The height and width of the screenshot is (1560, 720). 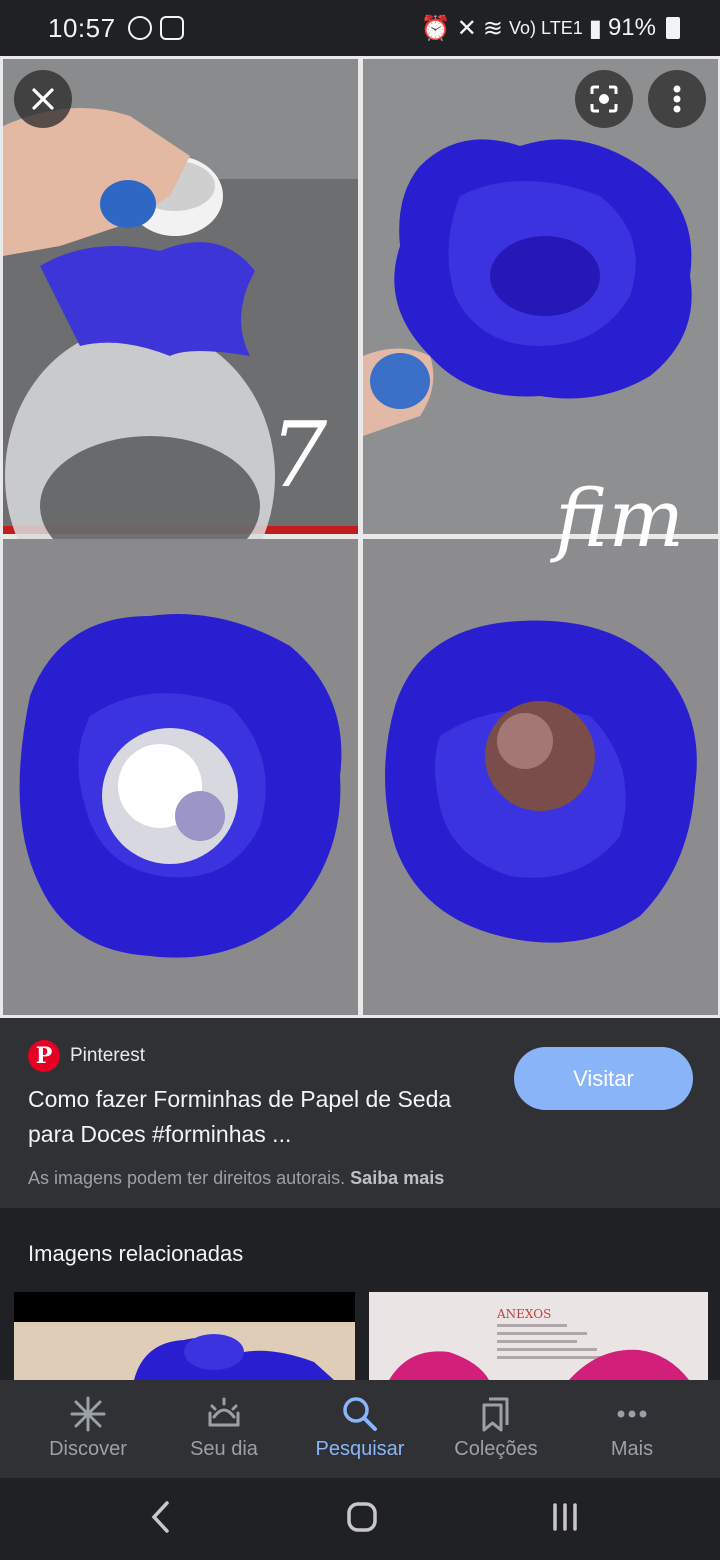 I want to click on battery-icon, so click(x=673, y=28).